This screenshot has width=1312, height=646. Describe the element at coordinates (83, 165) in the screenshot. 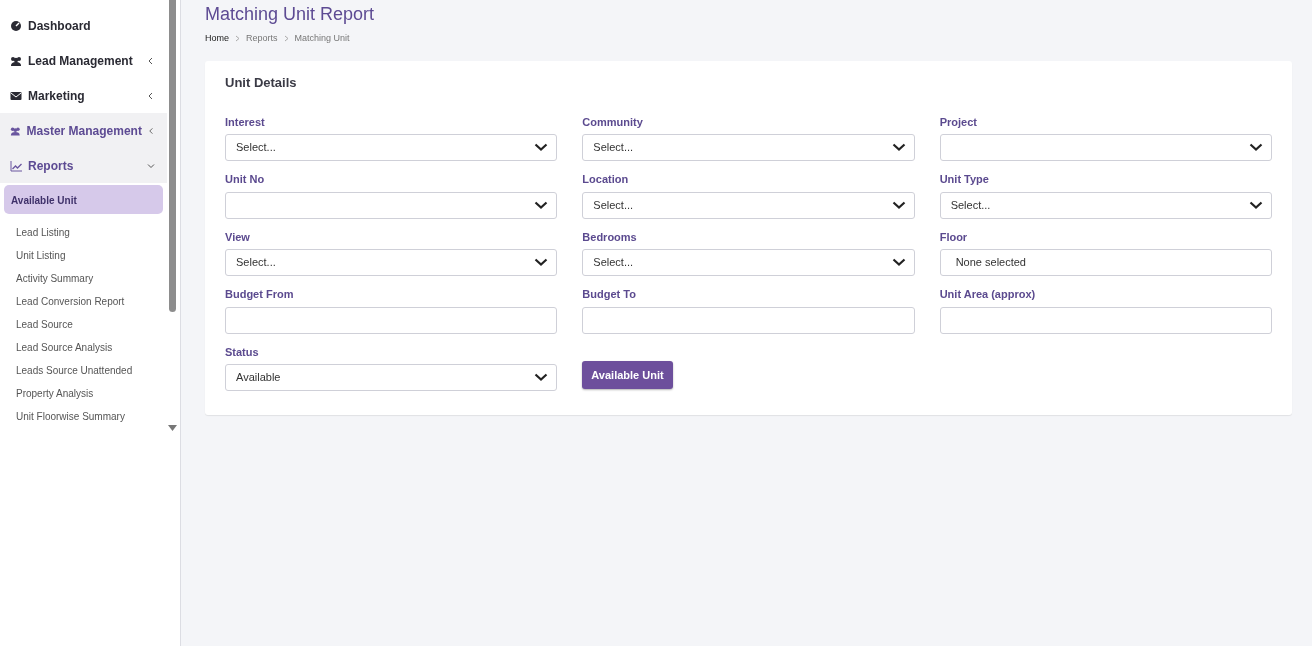

I see `sidebar-item: Reports` at that location.